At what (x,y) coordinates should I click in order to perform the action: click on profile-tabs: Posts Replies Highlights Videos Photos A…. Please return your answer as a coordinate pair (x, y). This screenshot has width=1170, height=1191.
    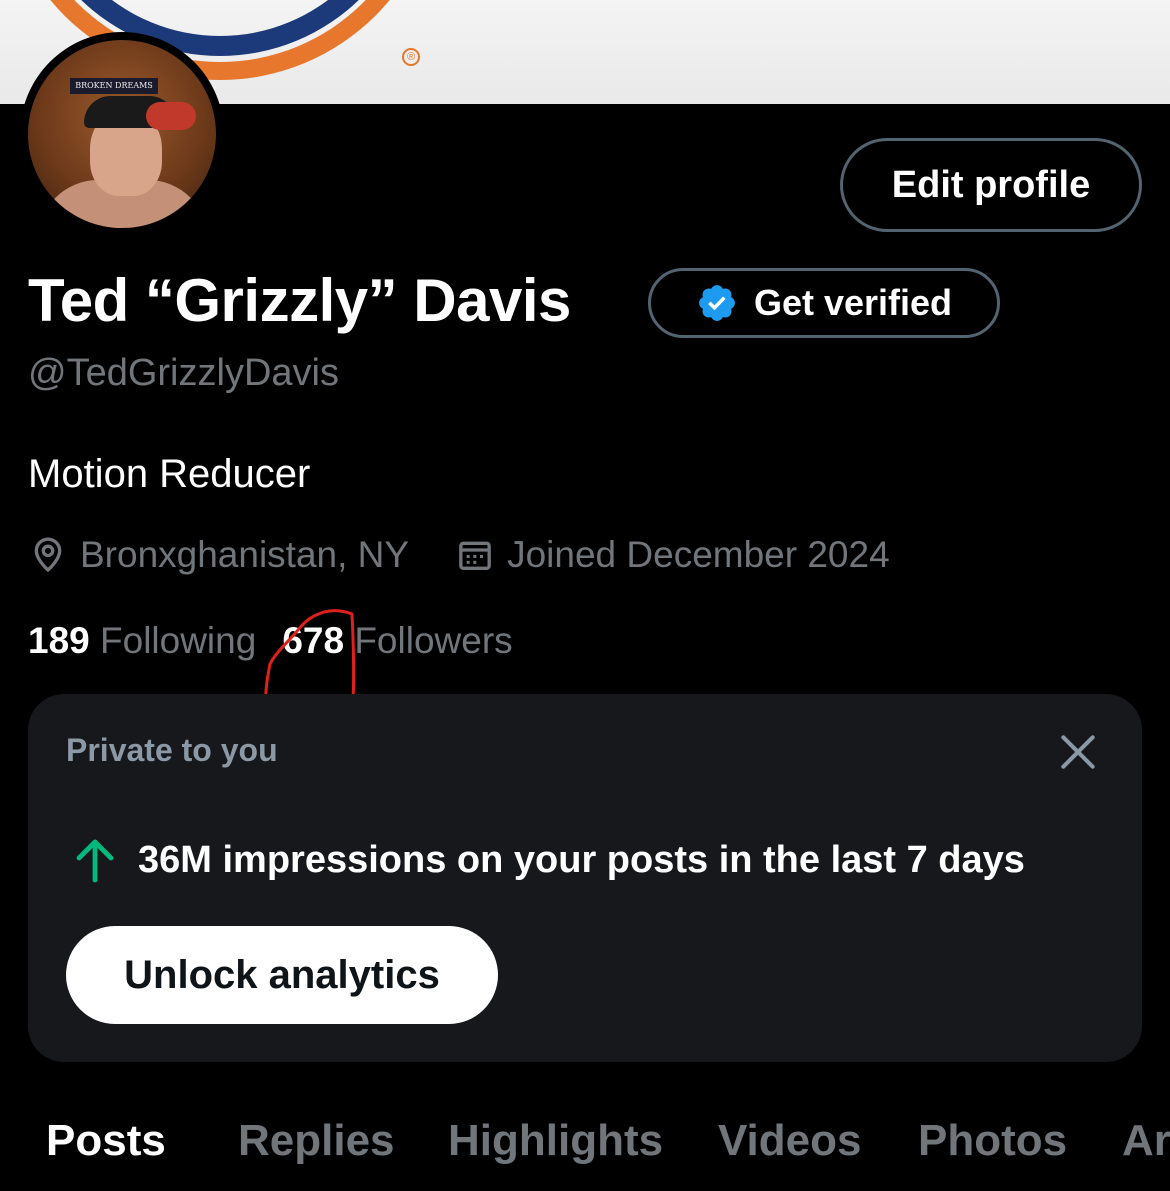
    Looking at the image, I should click on (585, 1147).